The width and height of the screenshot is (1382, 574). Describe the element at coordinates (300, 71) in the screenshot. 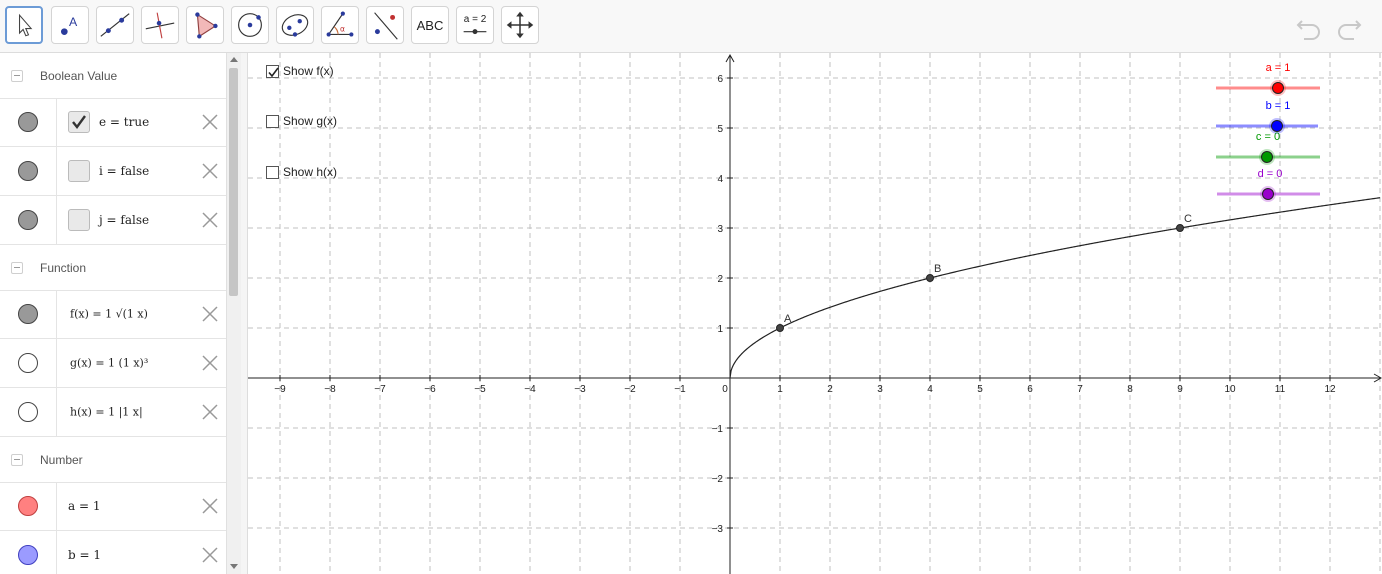

I see `checkbox-show-f: Show f(x)` at that location.